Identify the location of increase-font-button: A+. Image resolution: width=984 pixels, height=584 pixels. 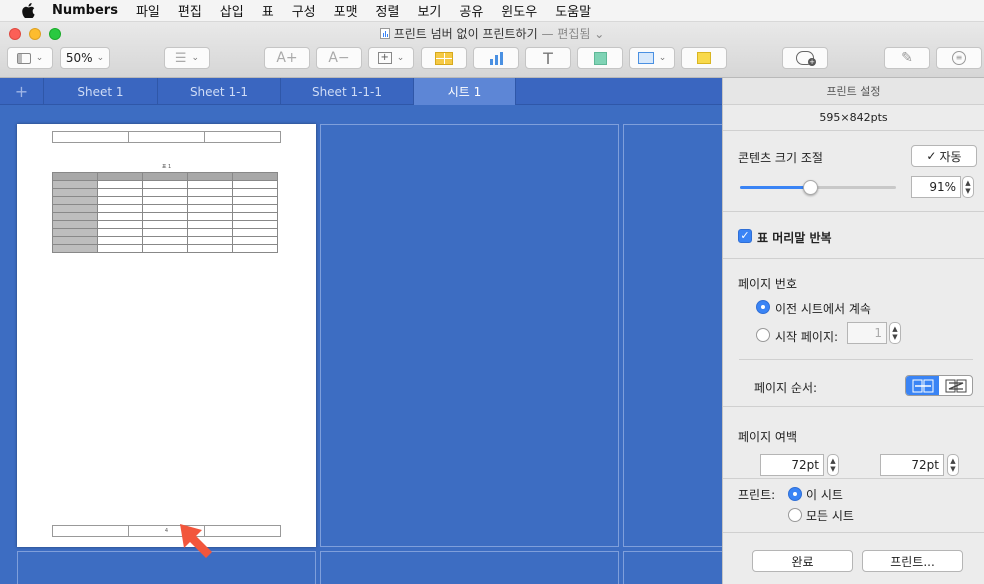
(287, 58).